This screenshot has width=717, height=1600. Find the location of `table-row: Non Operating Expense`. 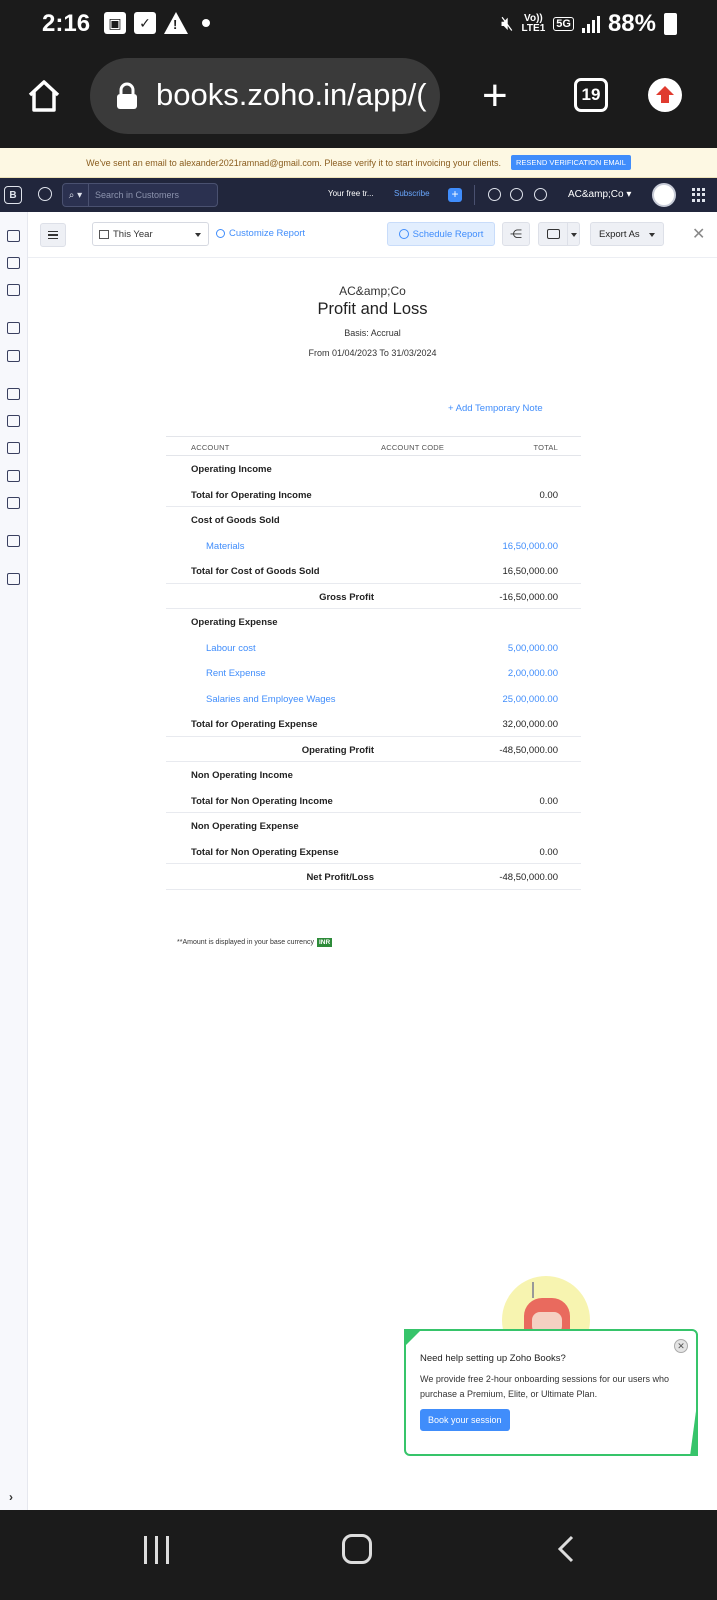

table-row: Non Operating Expense is located at coordinates (373, 826).